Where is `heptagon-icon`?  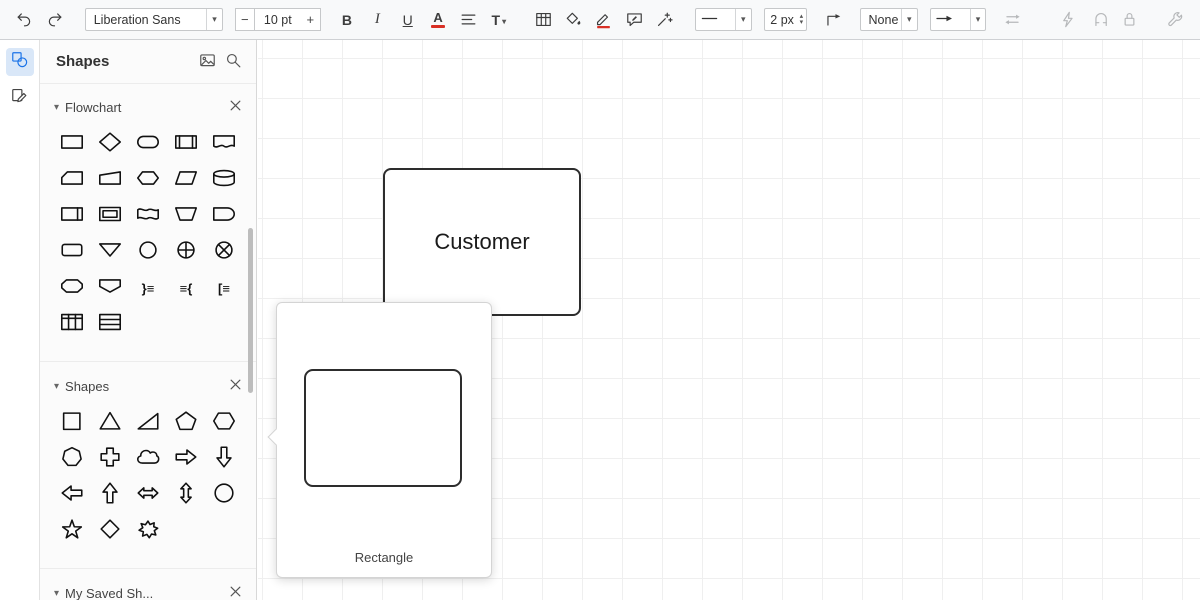 heptagon-icon is located at coordinates (72, 459).